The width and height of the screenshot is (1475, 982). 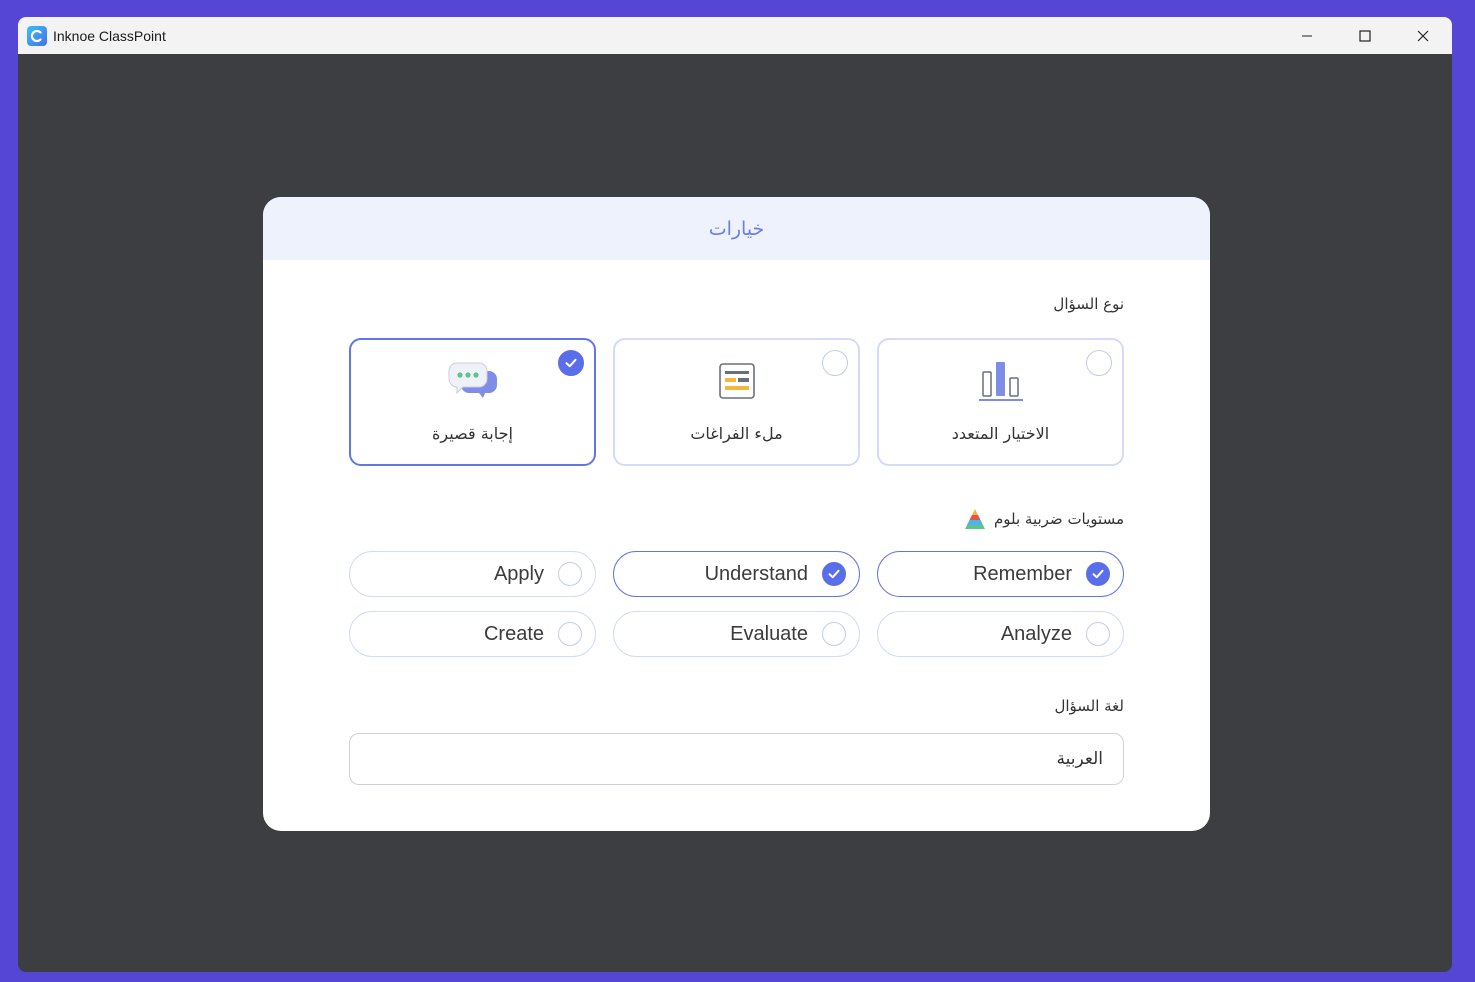 What do you see at coordinates (1000, 433) in the screenshot?
I see `question-type-label-multiple-choice: الاختيار المتعدد` at bounding box center [1000, 433].